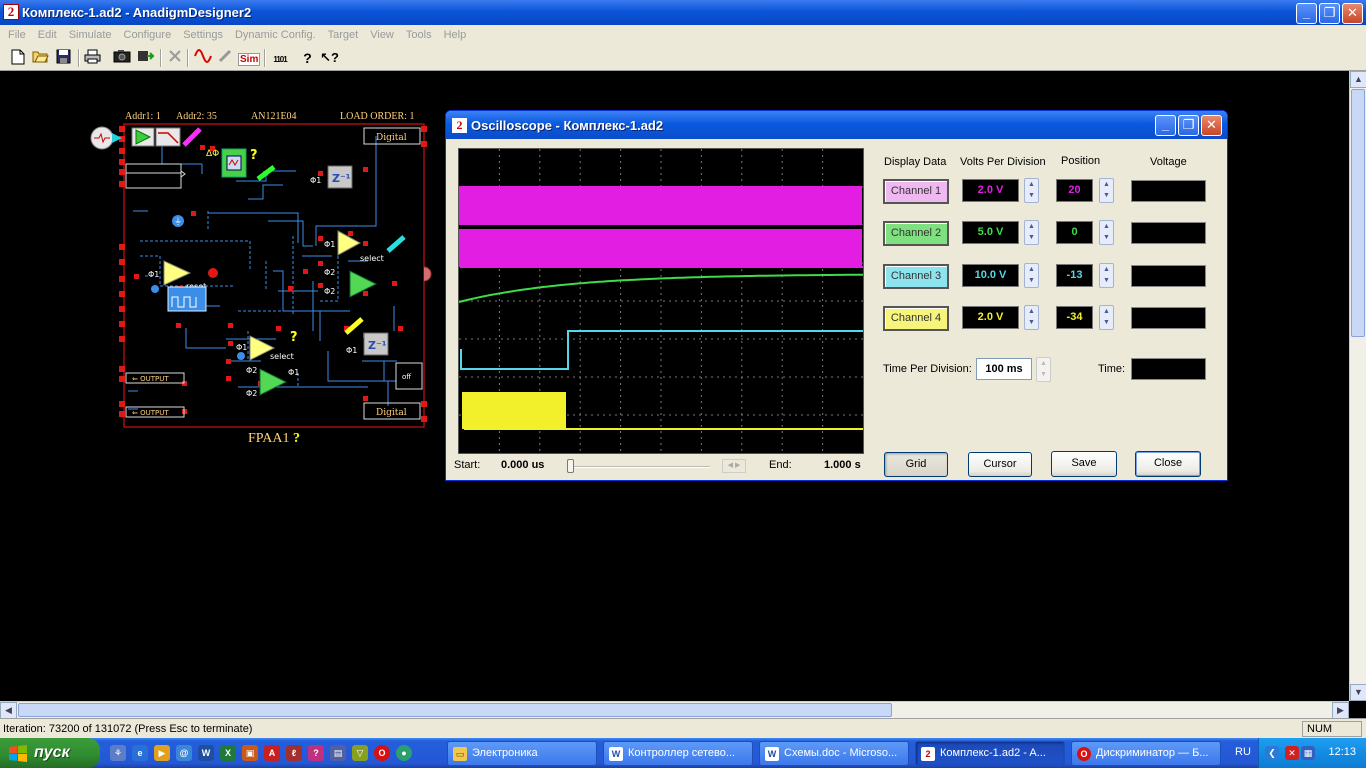  What do you see at coordinates (1074, 232) in the screenshot?
I see `channel-2-position: 0` at bounding box center [1074, 232].